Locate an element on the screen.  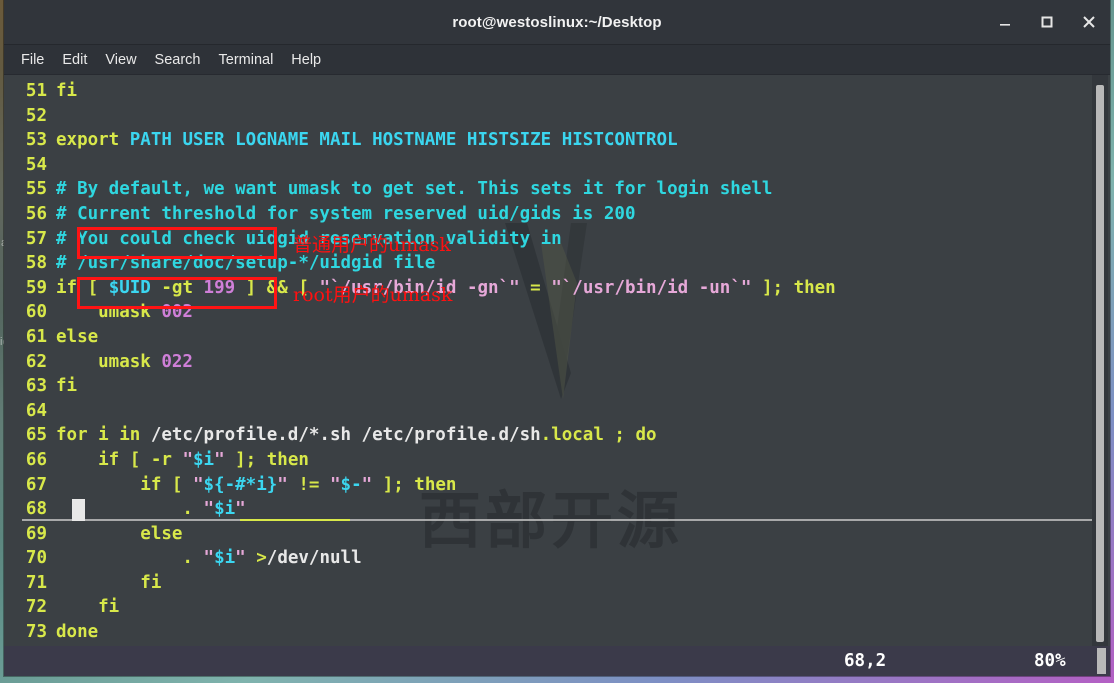
line-number: 71 is located at coordinates (36, 582).